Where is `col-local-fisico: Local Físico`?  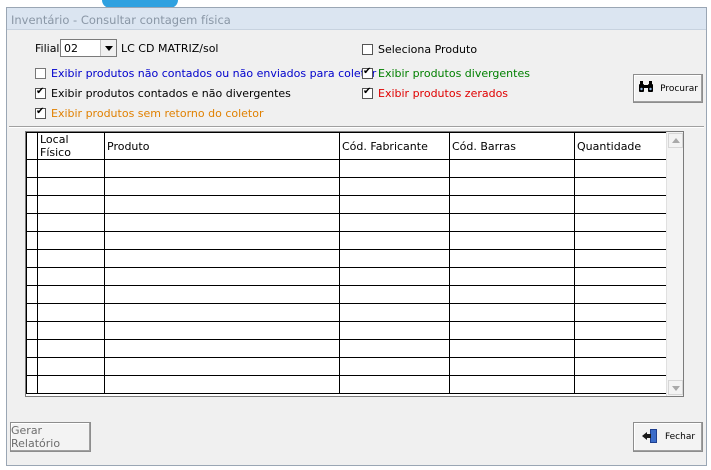 col-local-fisico: Local Físico is located at coordinates (71, 146).